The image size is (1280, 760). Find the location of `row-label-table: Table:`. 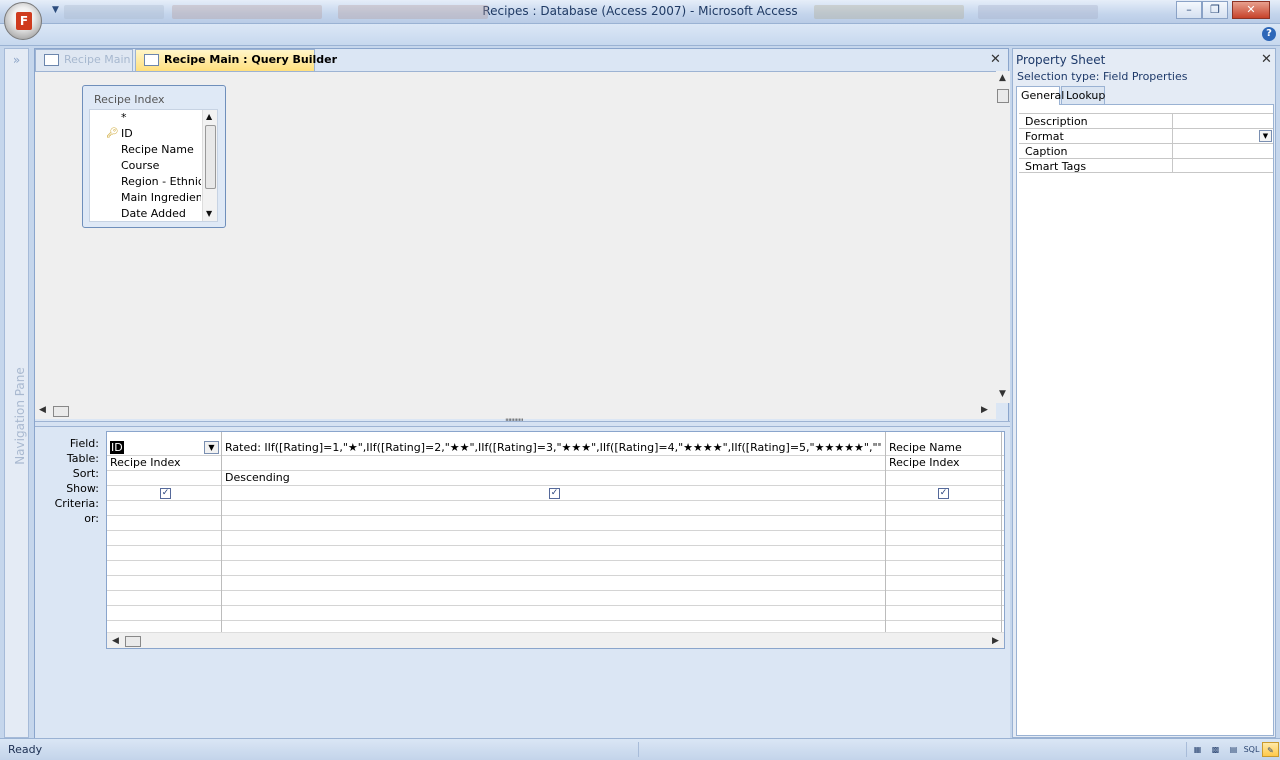

row-label-table: Table: is located at coordinates (82, 458).